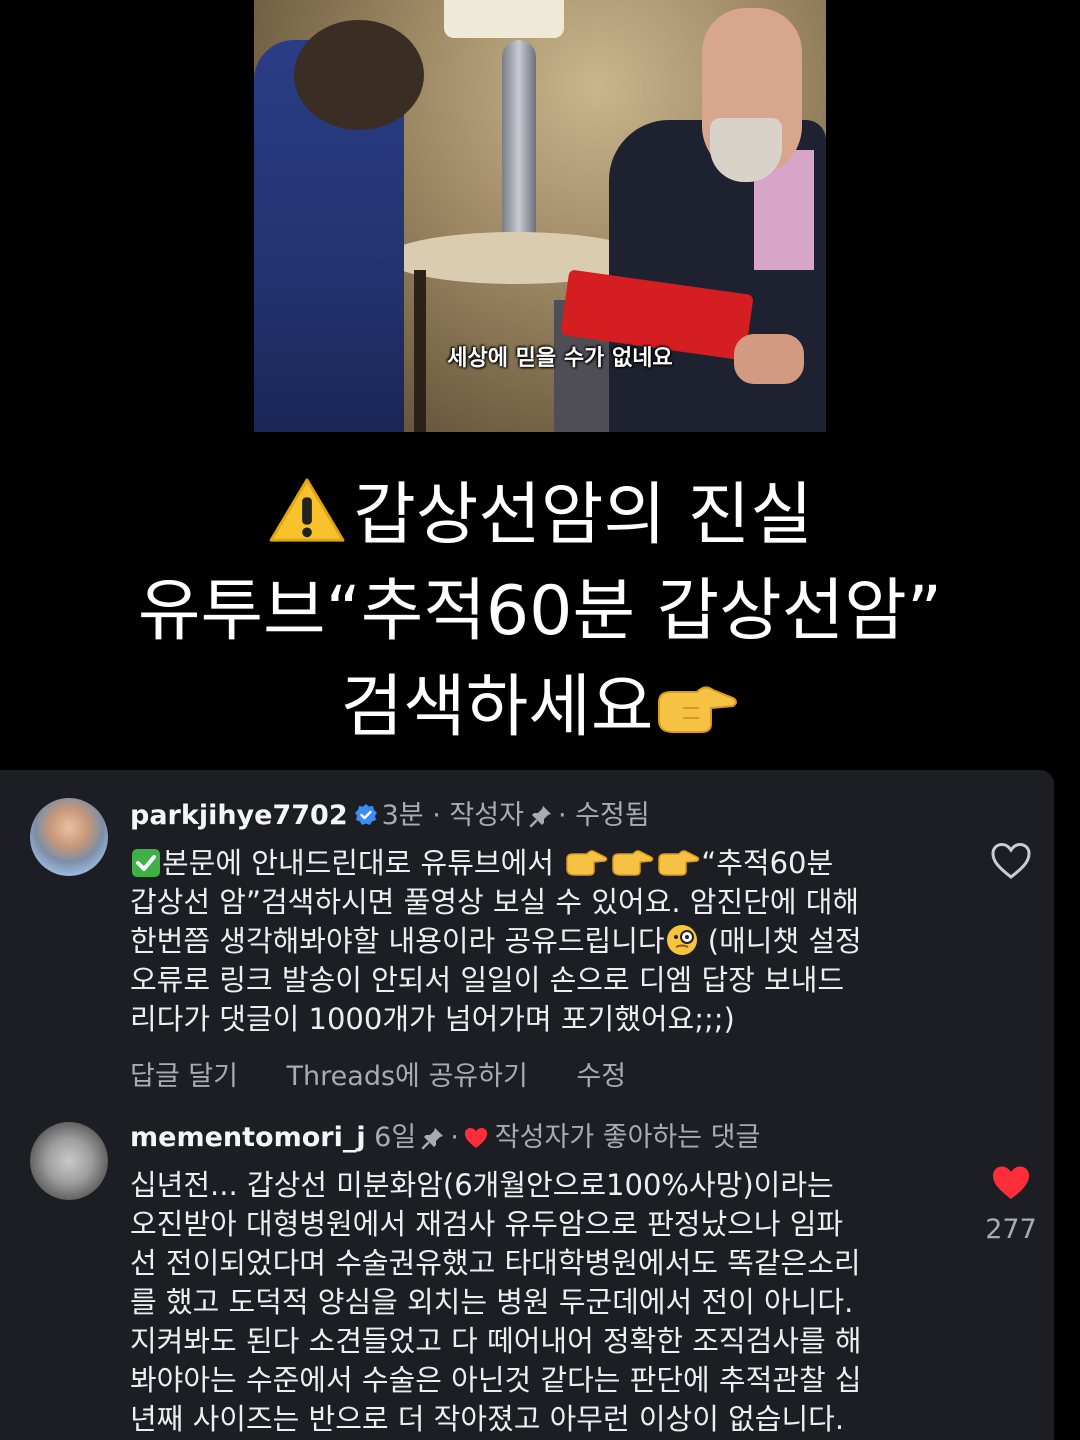  What do you see at coordinates (583, 515) in the screenshot?
I see `headline-text-1: 갑상선암의 진실` at bounding box center [583, 515].